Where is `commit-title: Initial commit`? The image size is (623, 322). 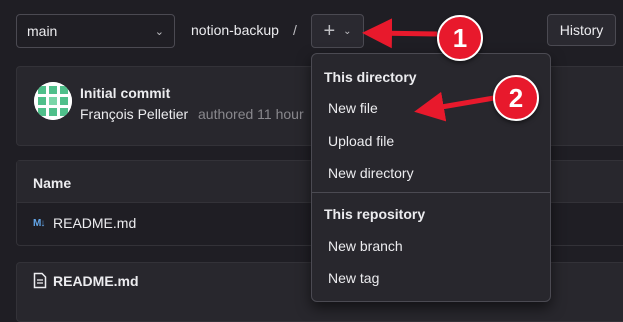 commit-title: Initial commit is located at coordinates (125, 93).